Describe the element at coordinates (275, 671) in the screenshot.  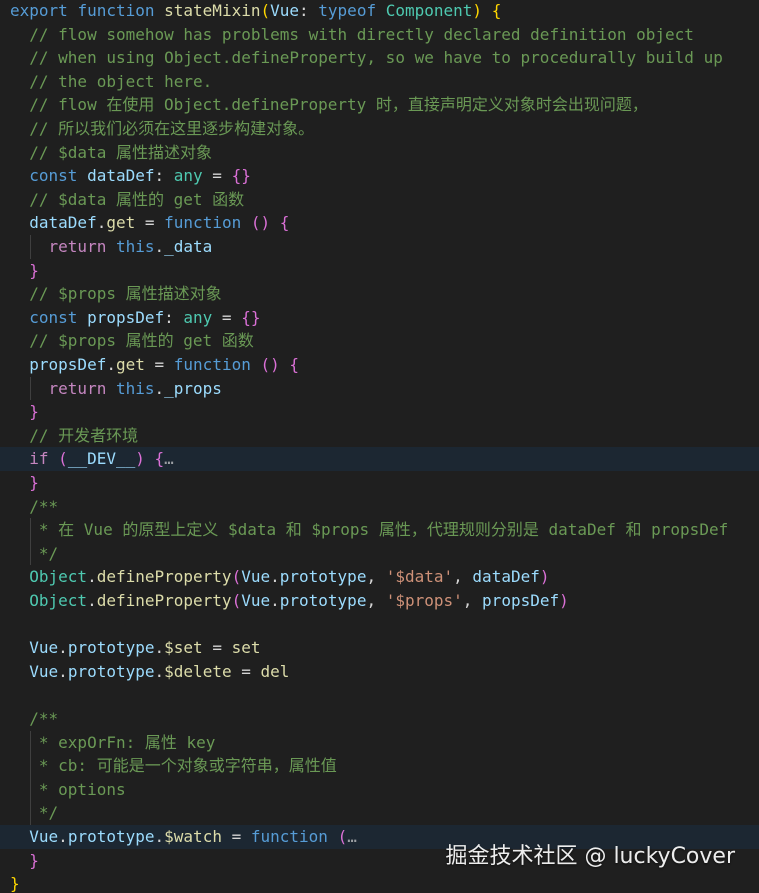
I see `code-token: del` at that location.